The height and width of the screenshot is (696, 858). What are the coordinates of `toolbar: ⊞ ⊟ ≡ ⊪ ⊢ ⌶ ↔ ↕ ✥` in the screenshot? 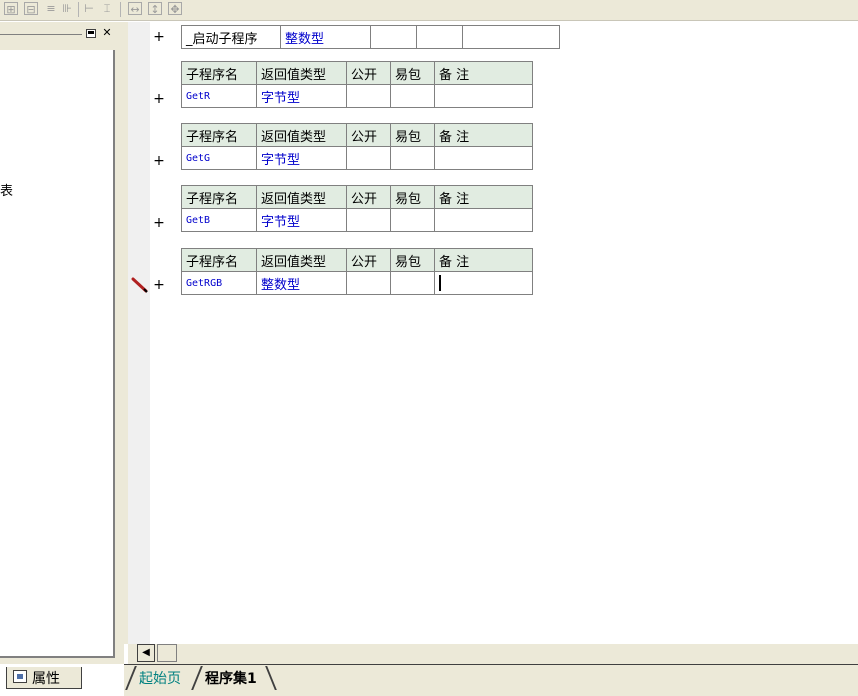 It's located at (429, 10).